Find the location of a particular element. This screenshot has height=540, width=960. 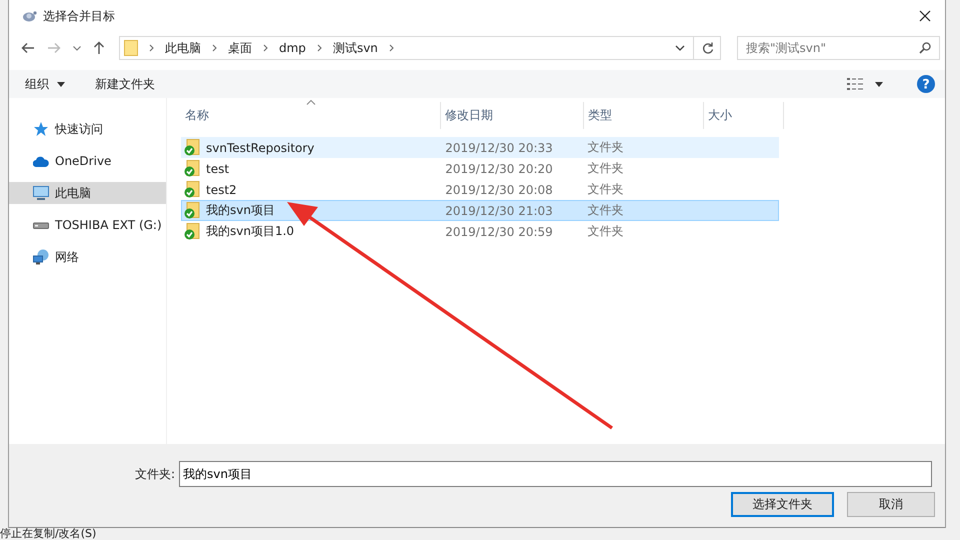

file-row: svnTestRepository 2019/12/30 20:33 文件夹 is located at coordinates (480, 147).